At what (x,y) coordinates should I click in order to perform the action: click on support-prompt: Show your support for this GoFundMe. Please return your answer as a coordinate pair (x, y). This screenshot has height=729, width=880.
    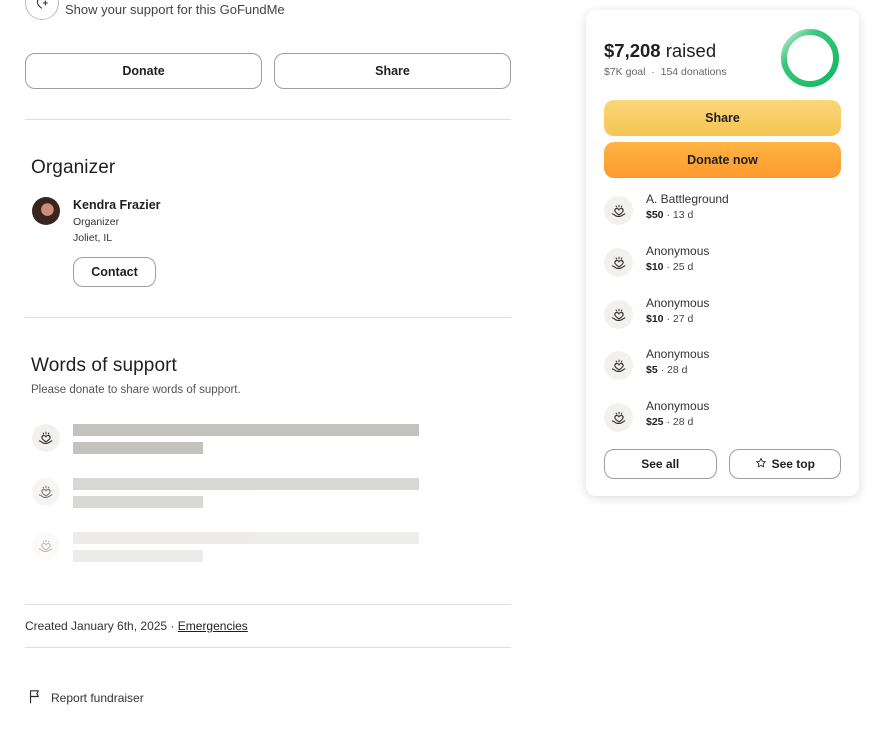
    Looking at the image, I should click on (155, 10).